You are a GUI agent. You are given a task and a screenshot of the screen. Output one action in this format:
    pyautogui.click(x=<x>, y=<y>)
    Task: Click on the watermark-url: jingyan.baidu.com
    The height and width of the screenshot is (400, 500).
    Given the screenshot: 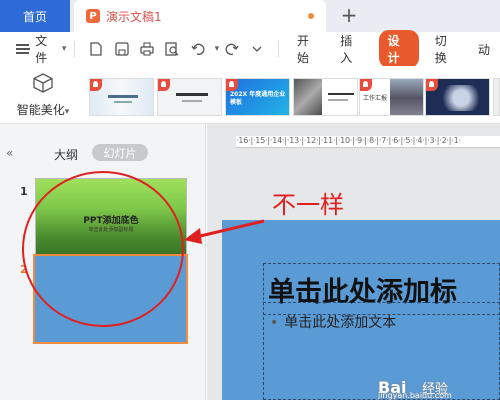 What is the action you would take?
    pyautogui.click(x=415, y=395)
    